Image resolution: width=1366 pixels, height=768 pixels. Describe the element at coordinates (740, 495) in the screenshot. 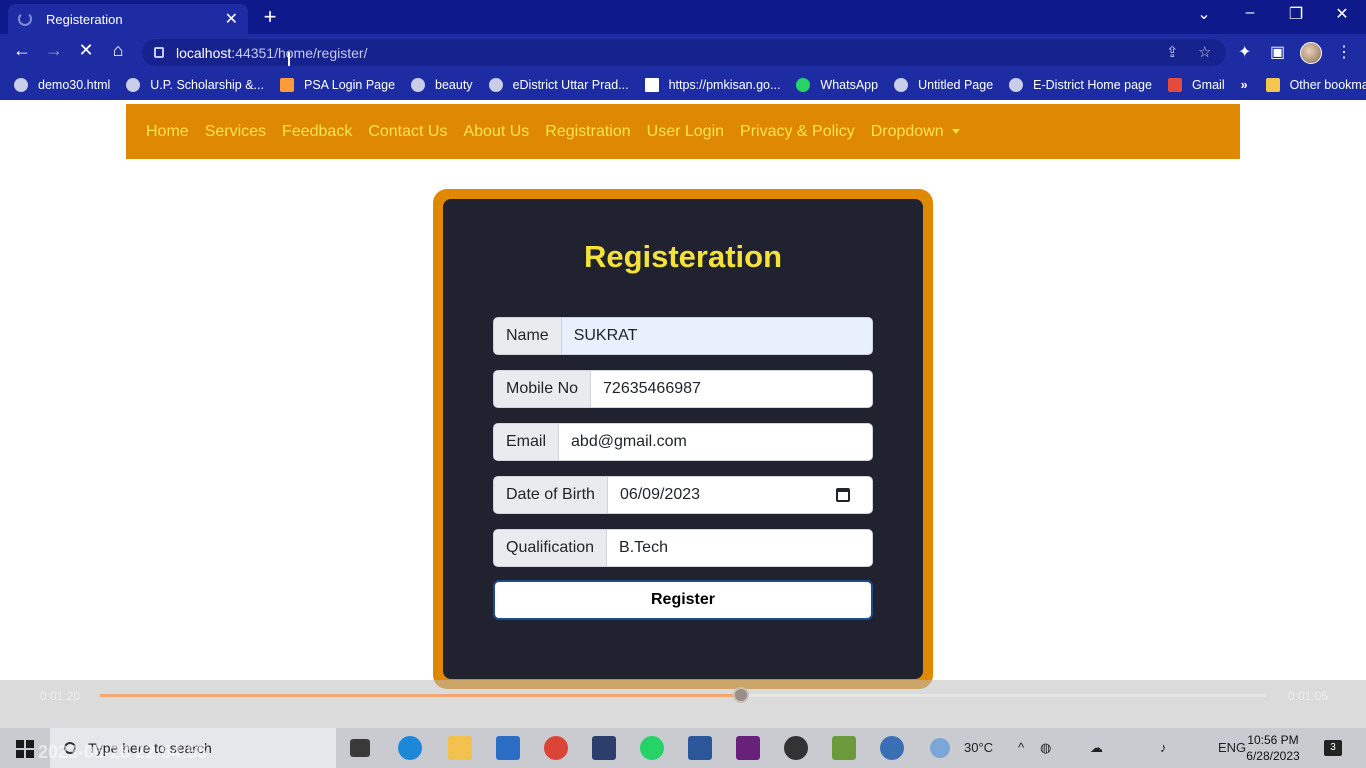

I see `dob-input: 06/09/2023` at that location.